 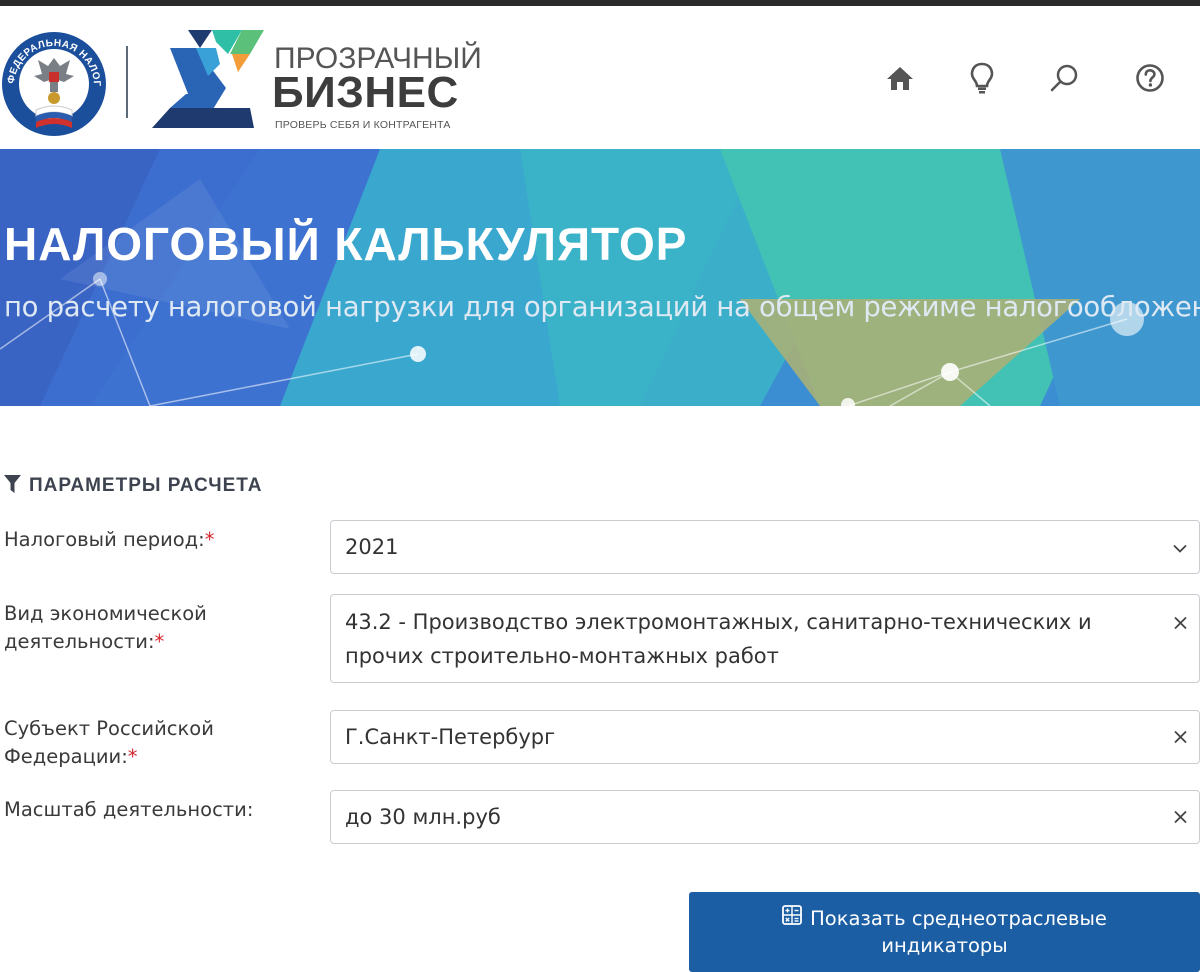 I want to click on filter-icon, so click(x=12, y=486).